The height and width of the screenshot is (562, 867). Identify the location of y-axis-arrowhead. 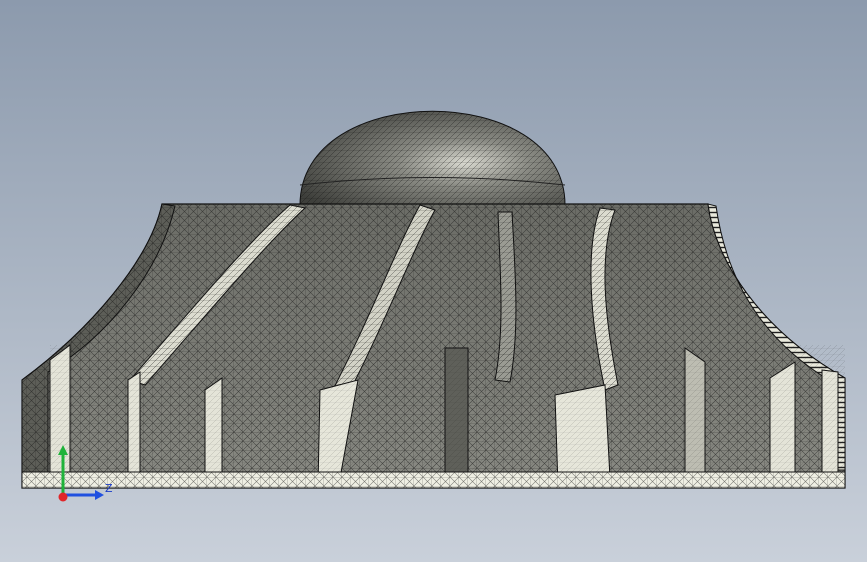
(63, 450).